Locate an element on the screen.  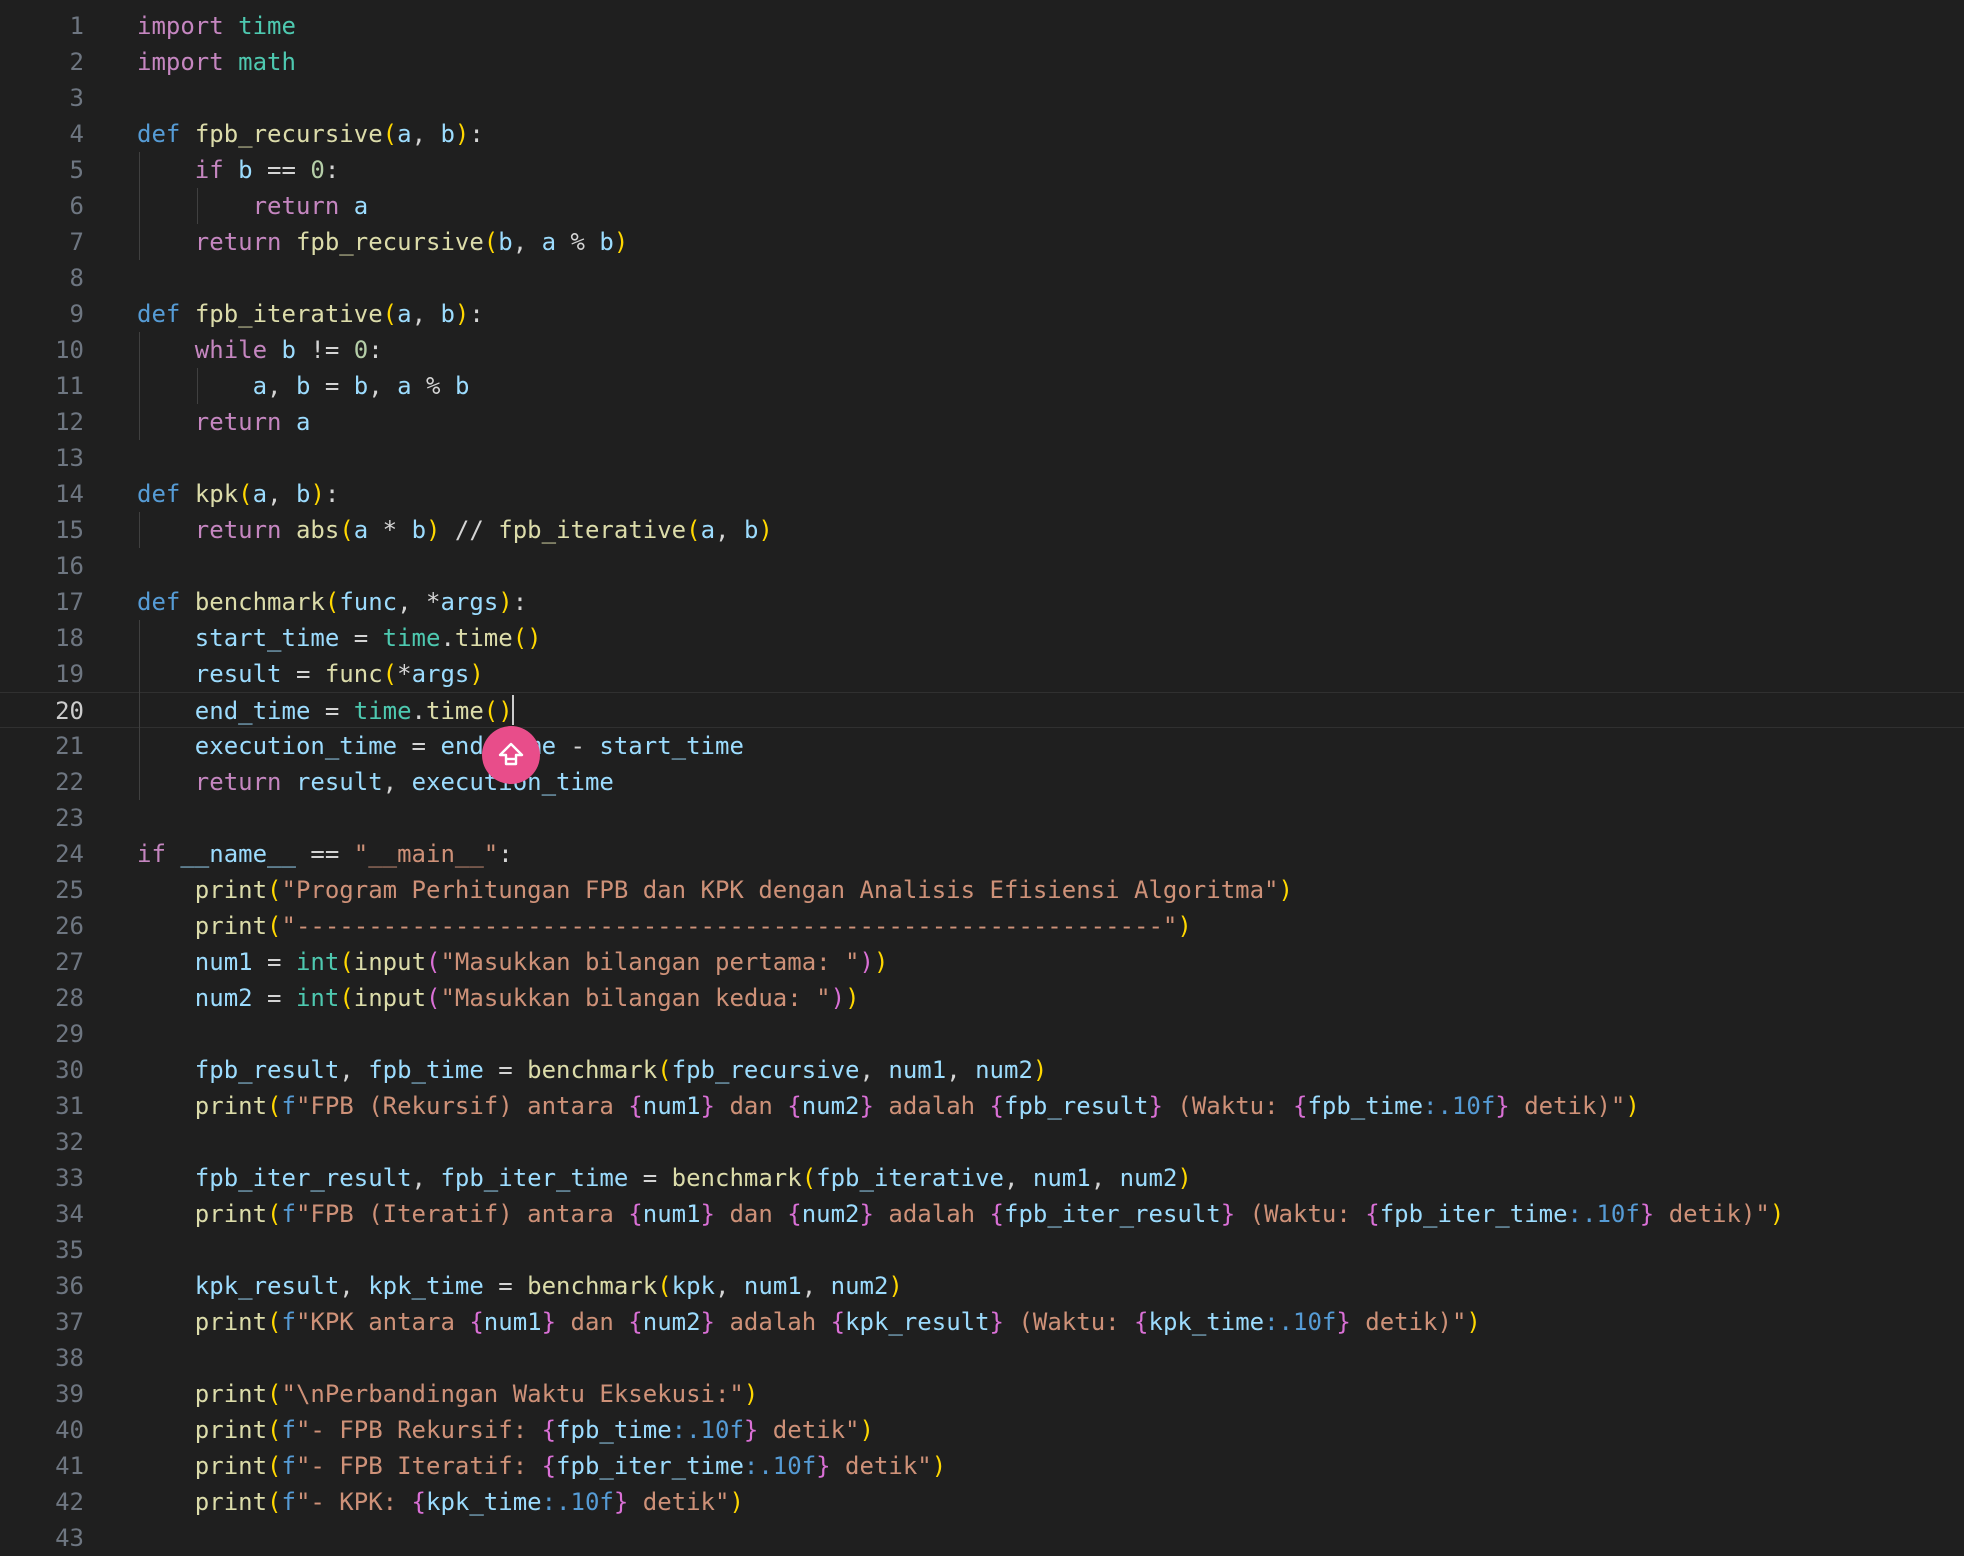
code-line: 32 is located at coordinates (982, 1142).